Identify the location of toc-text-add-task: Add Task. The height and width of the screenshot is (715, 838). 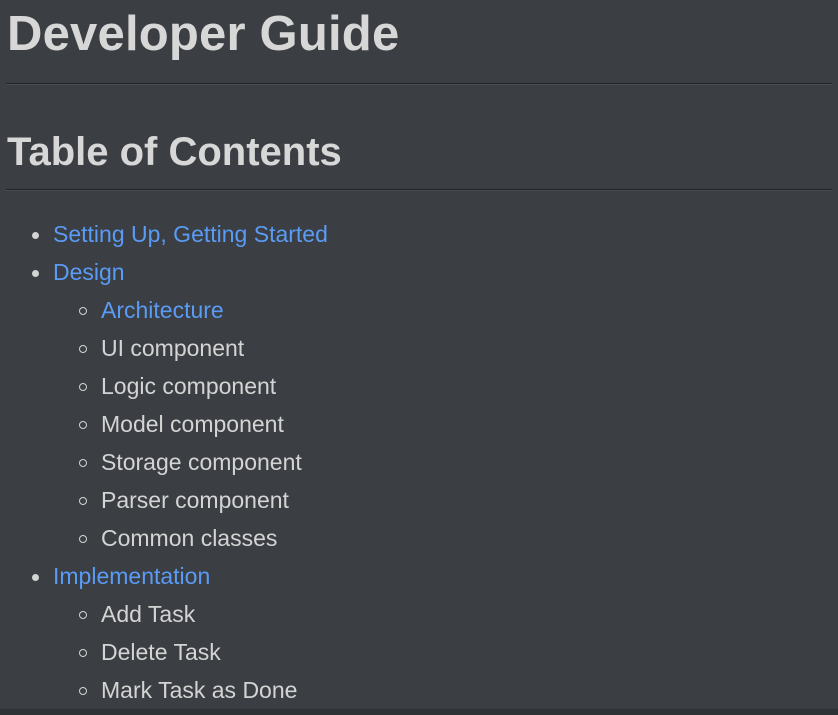
(148, 614).